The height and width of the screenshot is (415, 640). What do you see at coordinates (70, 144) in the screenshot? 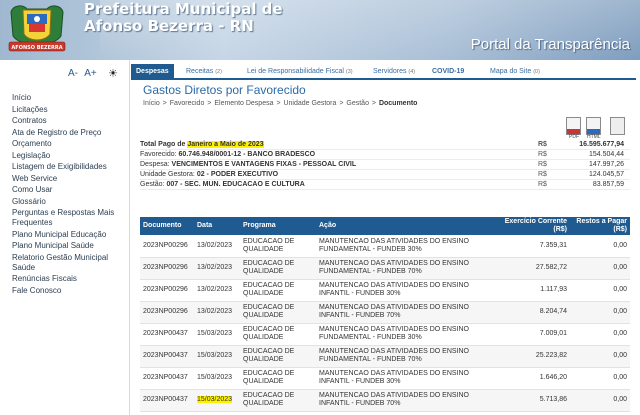
I see `sidebar-link: Orçamento` at bounding box center [70, 144].